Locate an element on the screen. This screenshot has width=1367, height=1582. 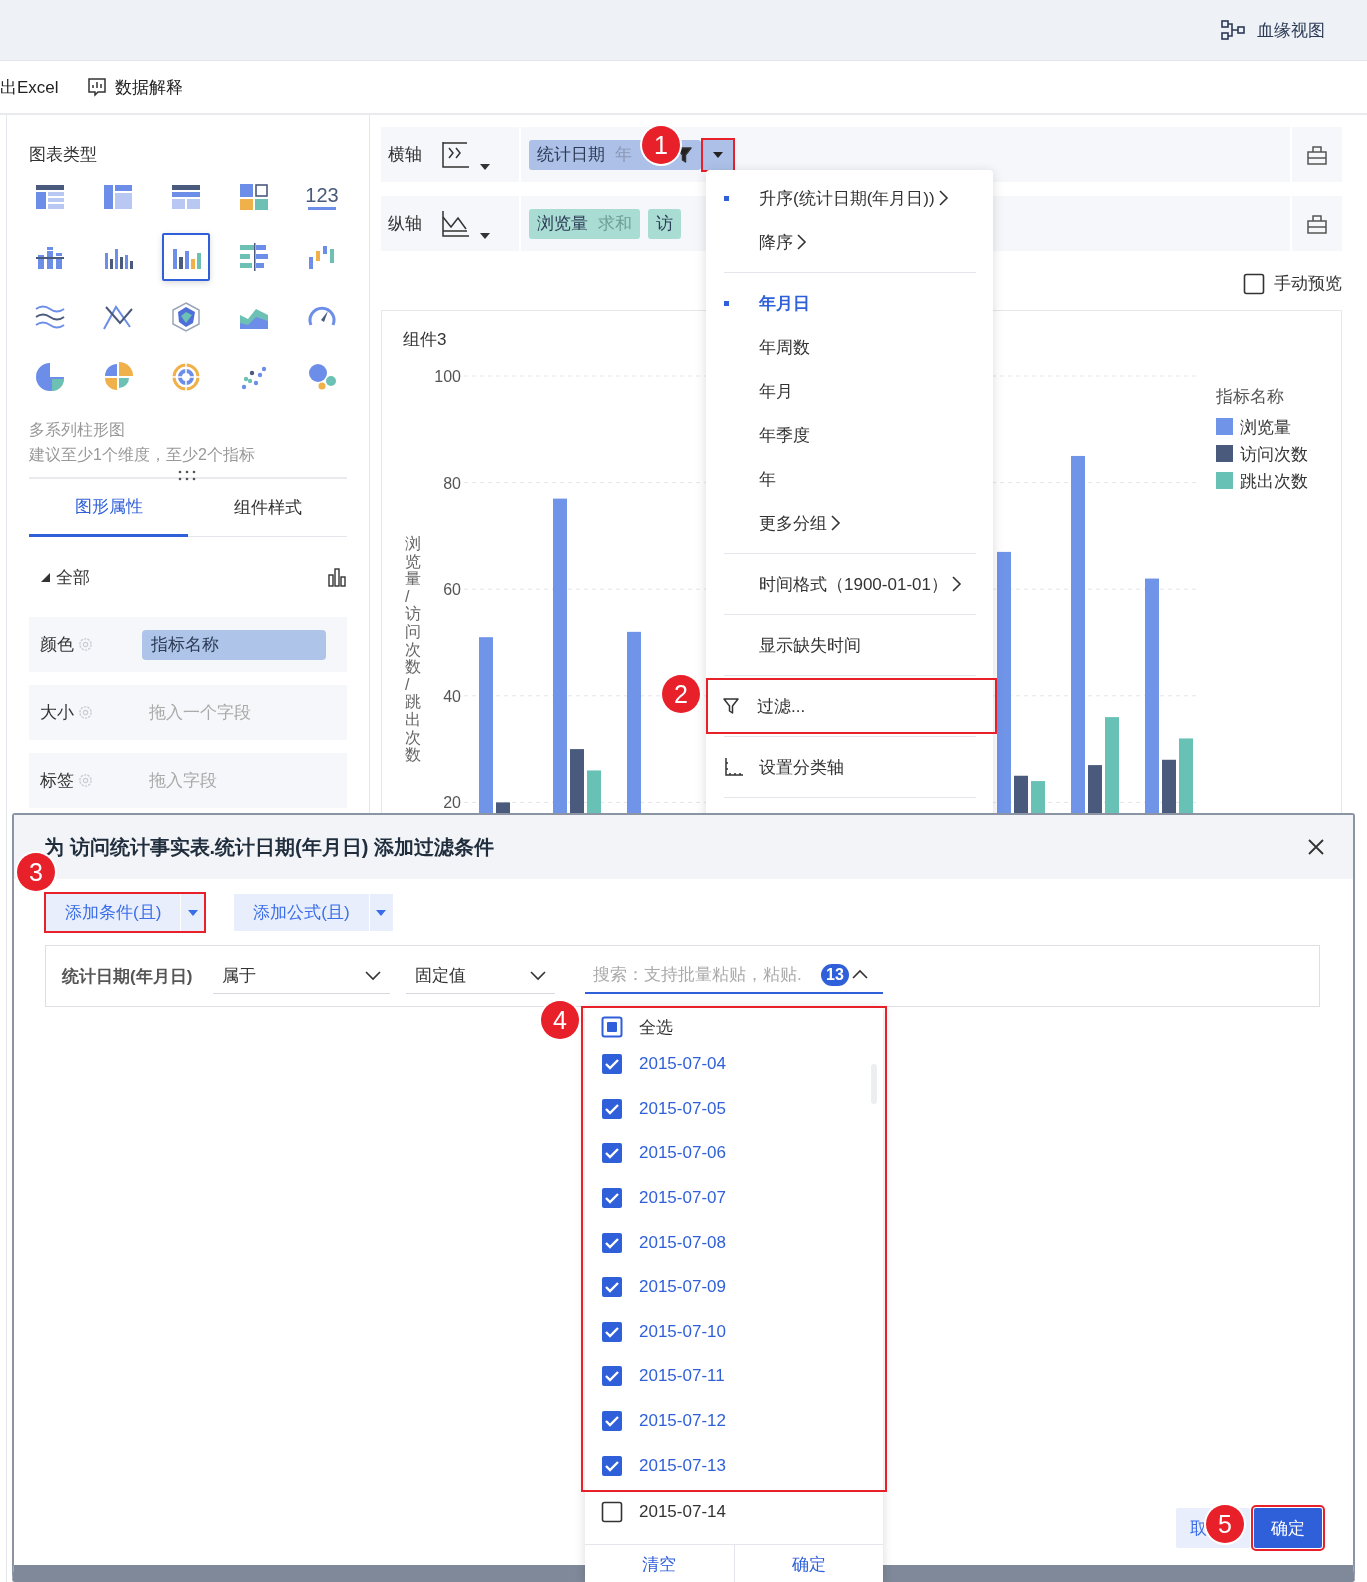
legend-label: 跳出次数 is located at coordinates (1274, 481).